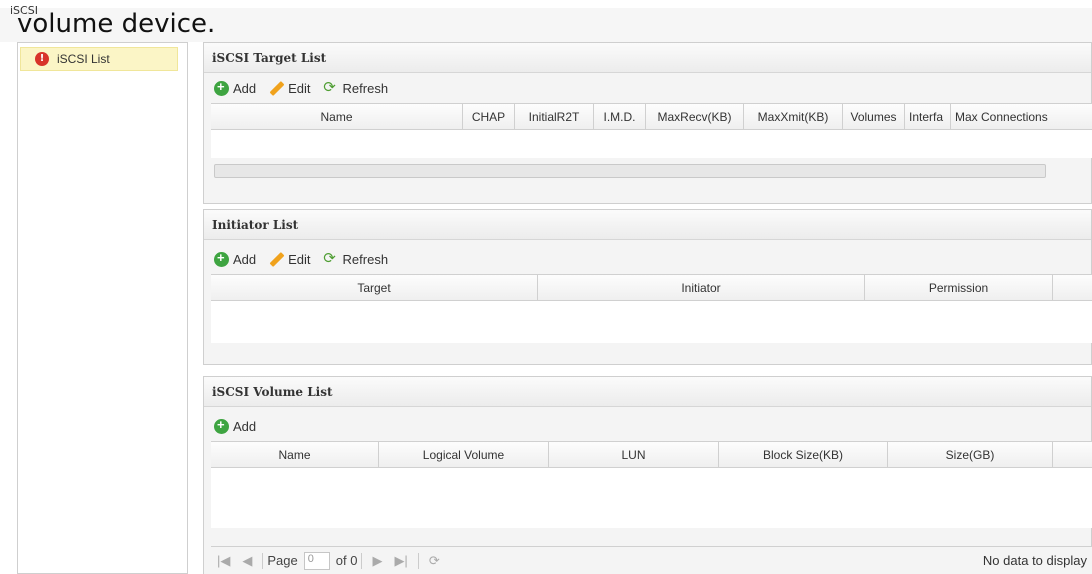  Describe the element at coordinates (116, 24) in the screenshot. I see `caption-text: volume device.` at that location.